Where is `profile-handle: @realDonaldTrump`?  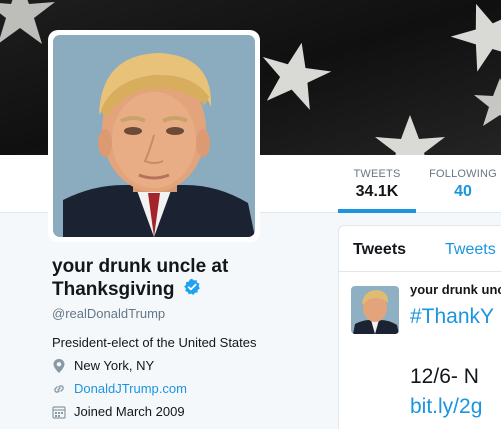 profile-handle: @realDonaldTrump is located at coordinates (187, 313).